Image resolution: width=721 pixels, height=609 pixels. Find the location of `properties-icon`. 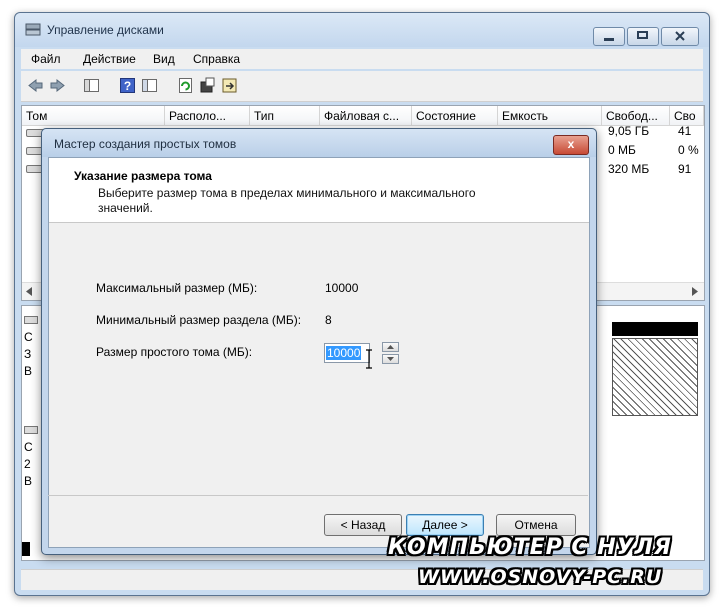

properties-icon is located at coordinates (149, 85).